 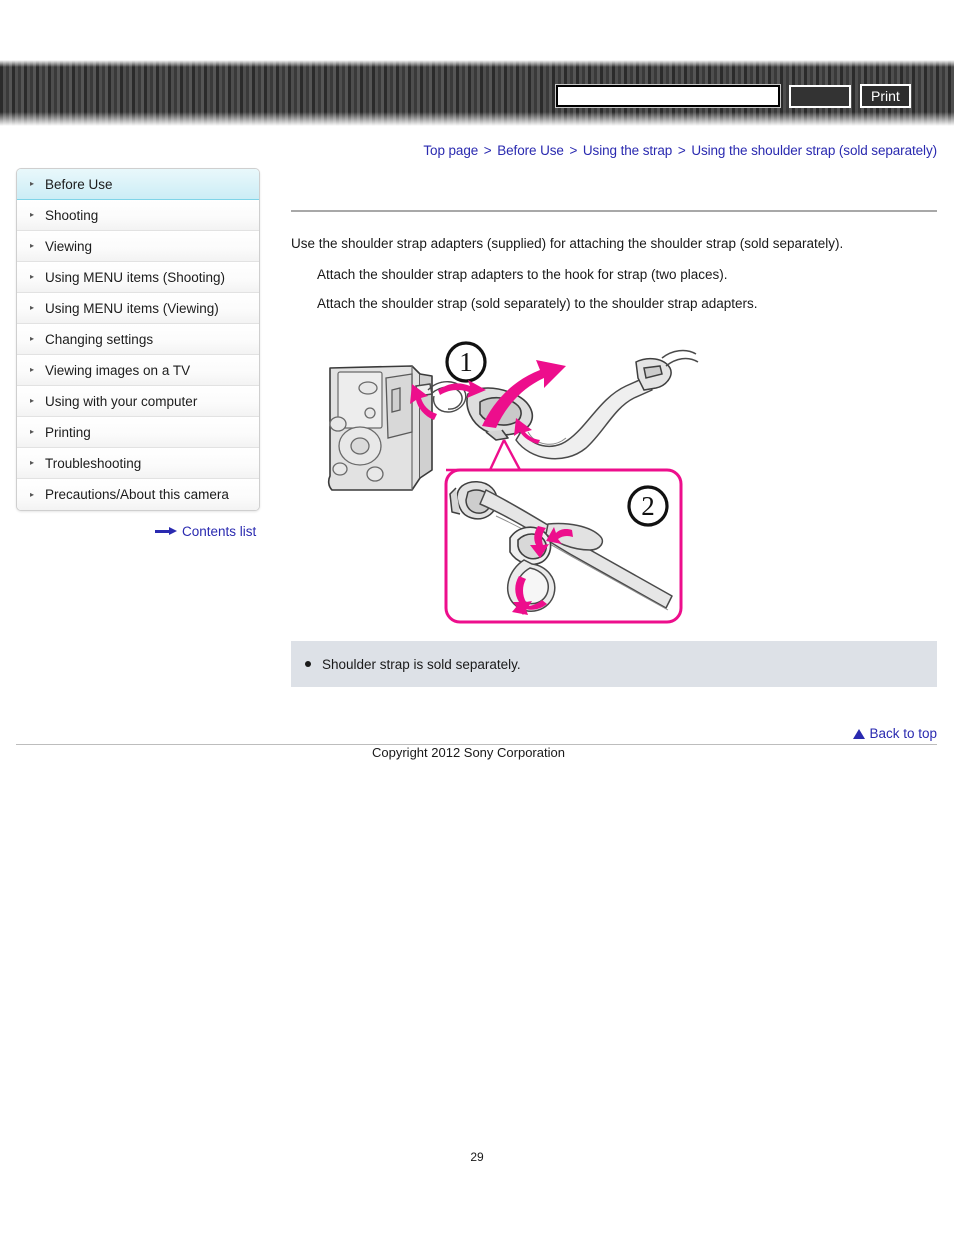 I want to click on sidebar-item-label: Troubleshooting, so click(x=93, y=463).